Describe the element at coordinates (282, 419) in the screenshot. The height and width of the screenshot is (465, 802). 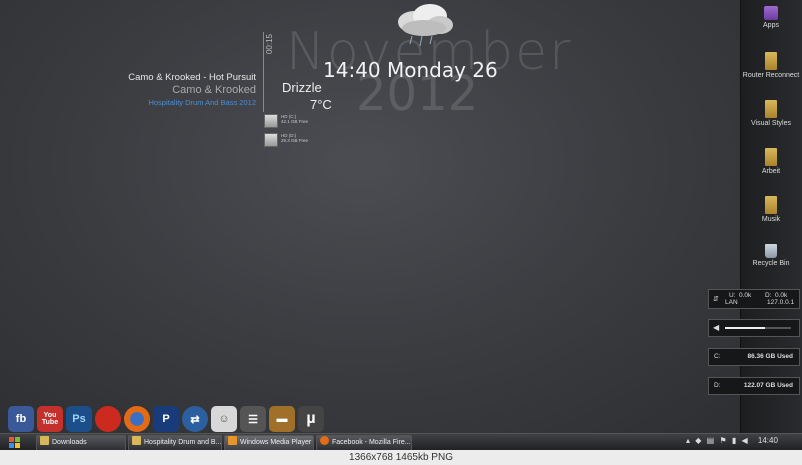
I see `briefcase-icon: ▬` at that location.